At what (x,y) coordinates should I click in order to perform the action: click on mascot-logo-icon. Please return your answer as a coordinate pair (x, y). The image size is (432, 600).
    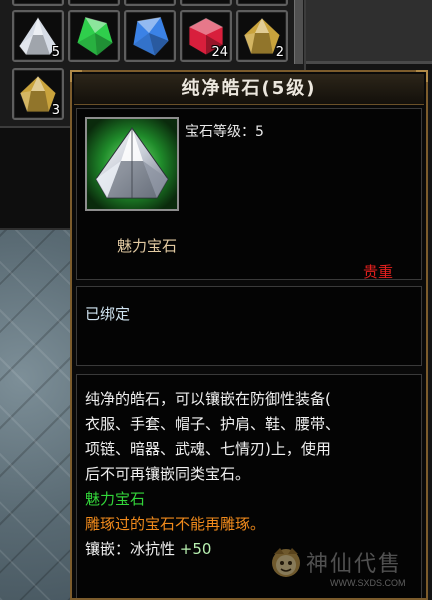
    Looking at the image, I should click on (286, 562).